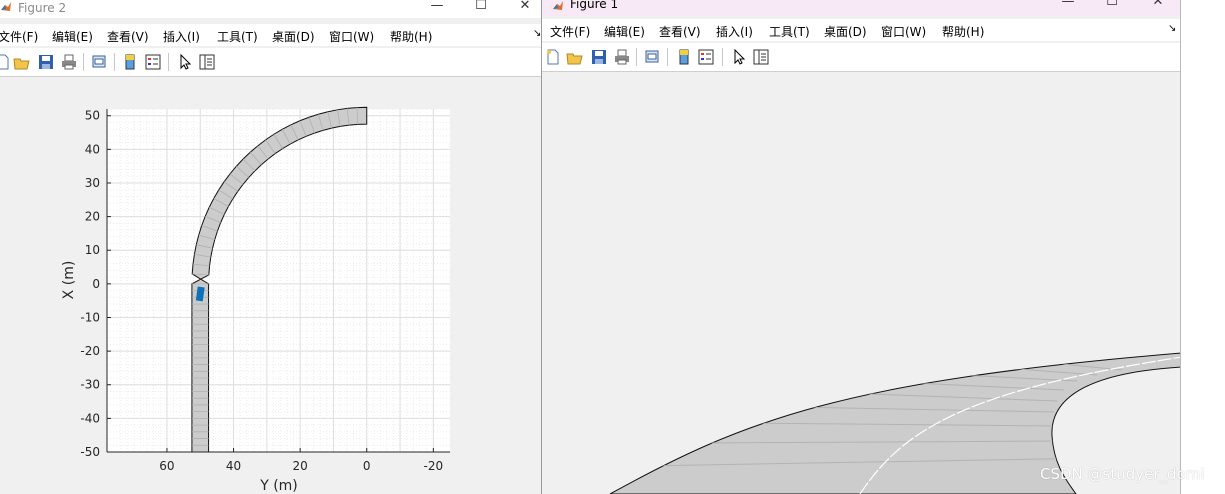  I want to click on x-tick-label: 40, so click(233, 466).